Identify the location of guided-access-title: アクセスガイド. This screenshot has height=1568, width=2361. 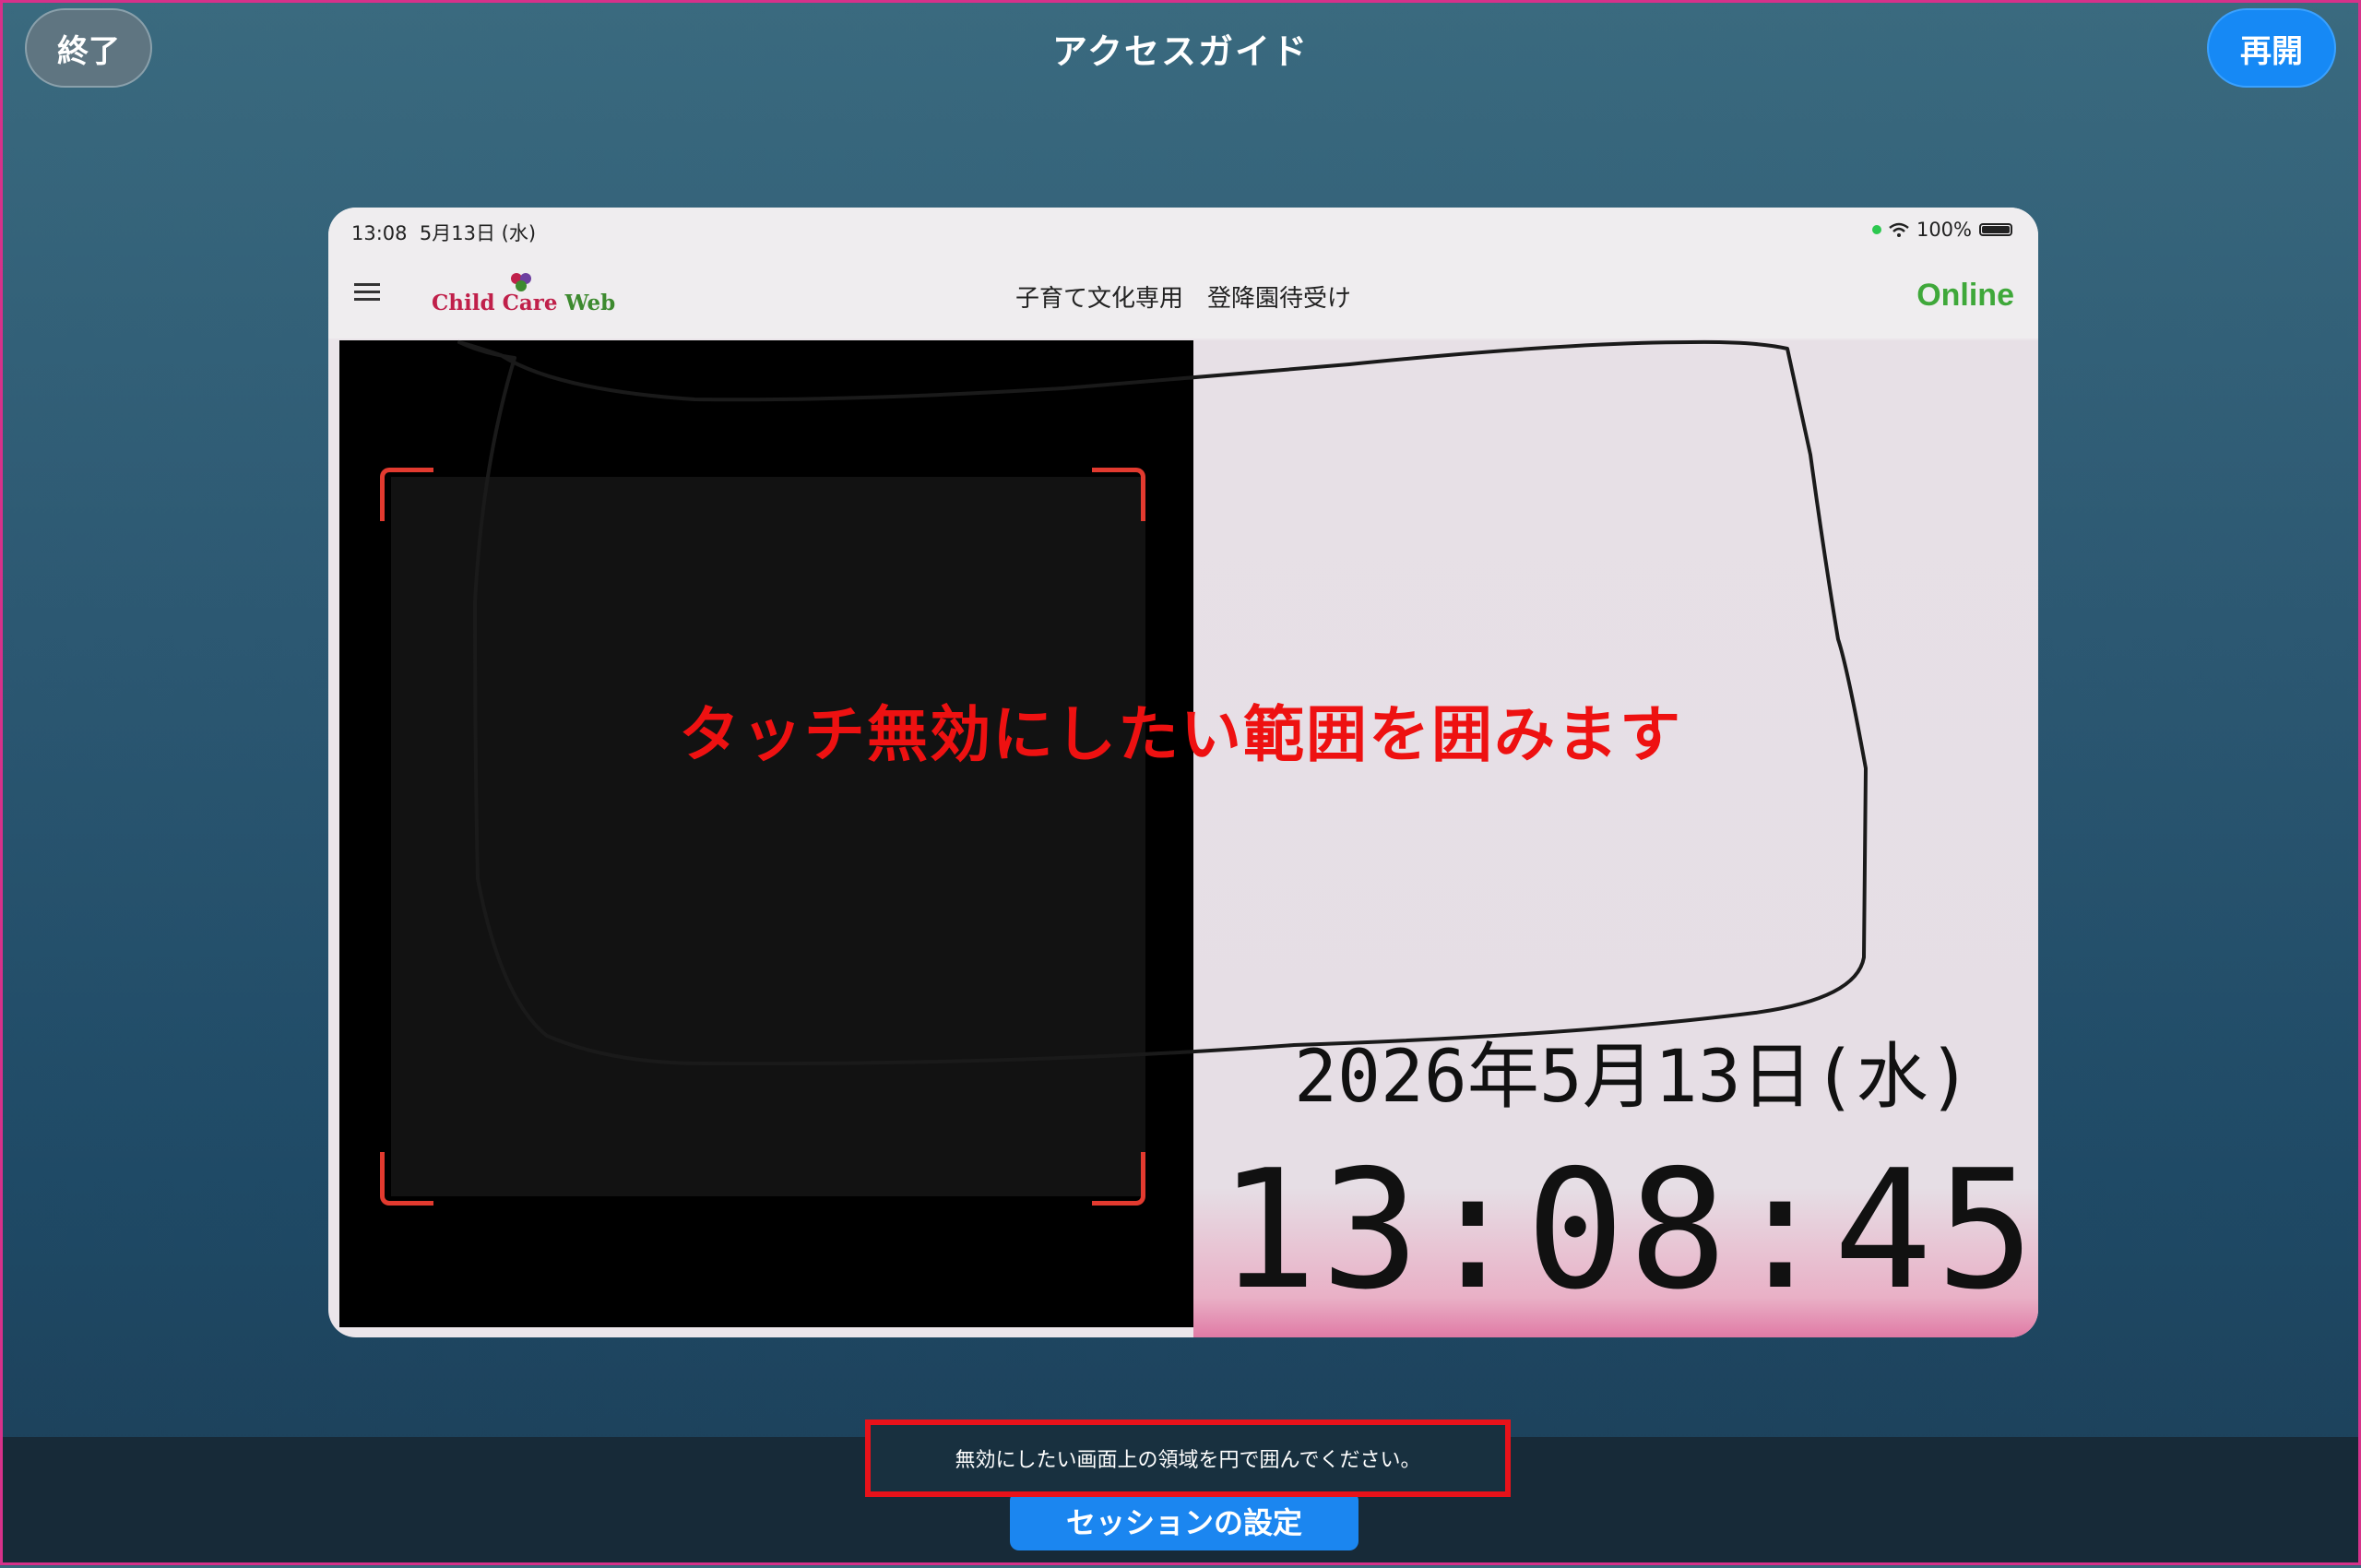
(1180, 51).